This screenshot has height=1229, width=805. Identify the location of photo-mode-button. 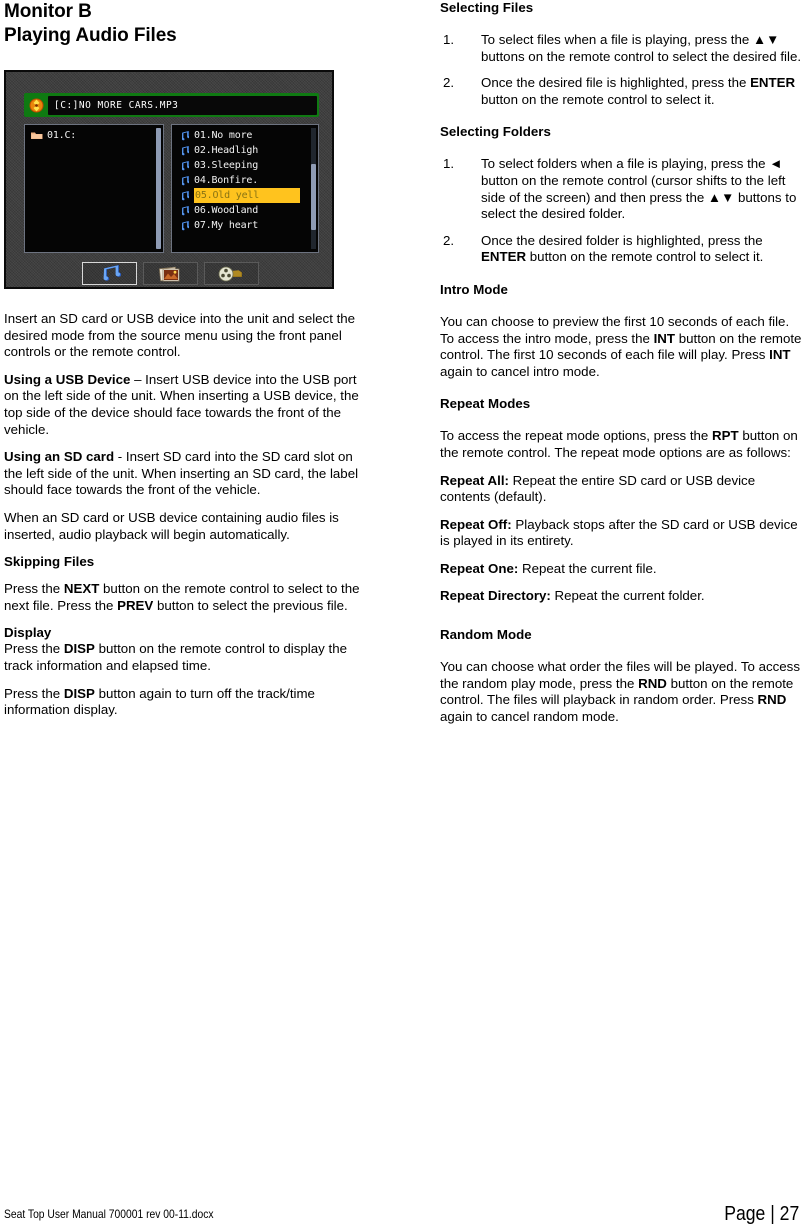
(170, 273).